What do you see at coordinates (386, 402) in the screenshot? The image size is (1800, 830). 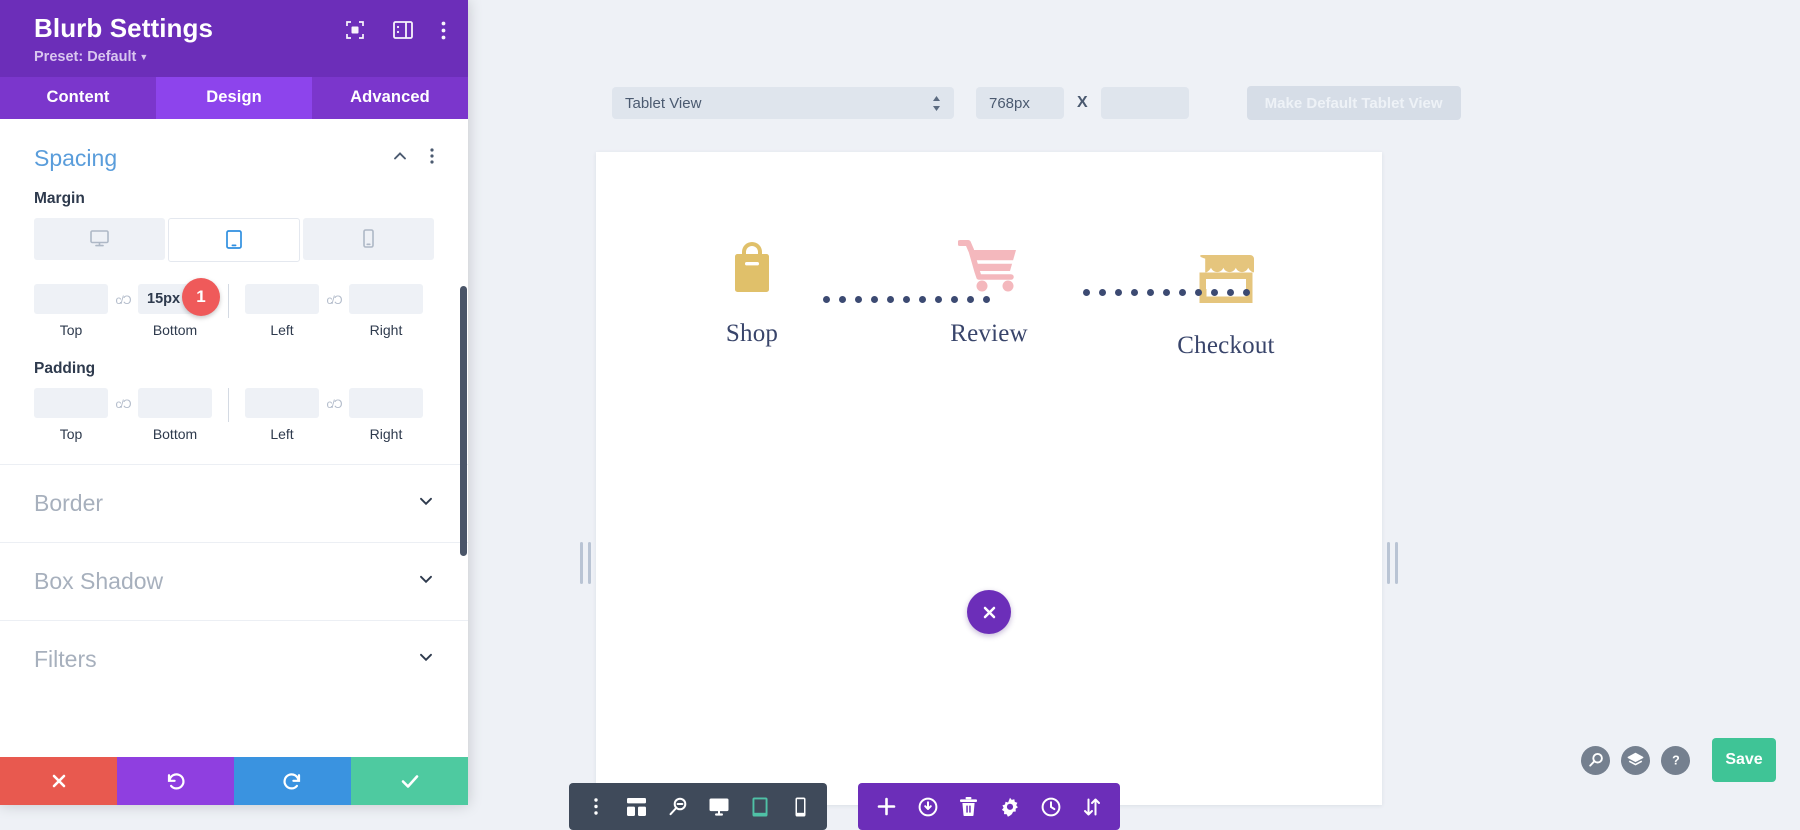 I see `padding-right-input` at bounding box center [386, 402].